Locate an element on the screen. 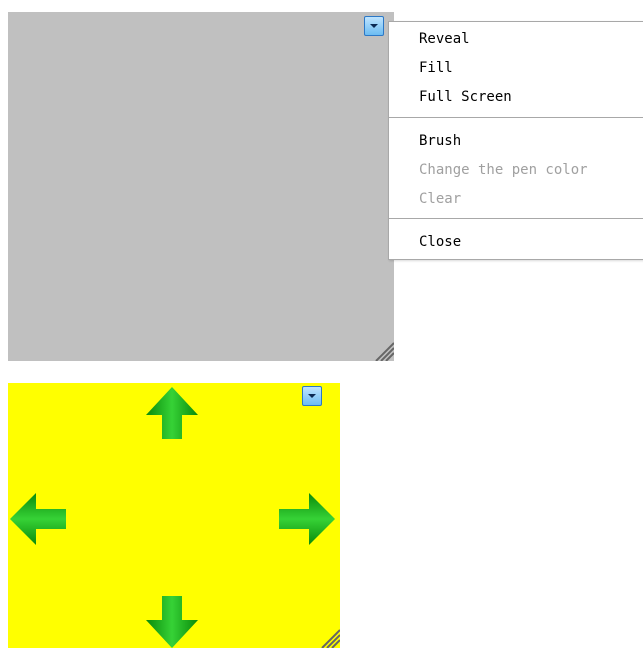  arrow-down-icon is located at coordinates (172, 622).